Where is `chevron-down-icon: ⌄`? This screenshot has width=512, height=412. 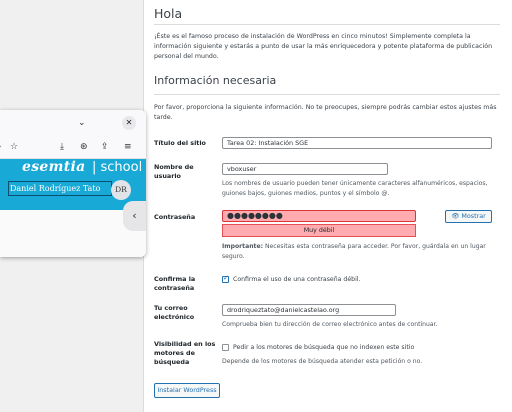 chevron-down-icon: ⌄ is located at coordinates (82, 123).